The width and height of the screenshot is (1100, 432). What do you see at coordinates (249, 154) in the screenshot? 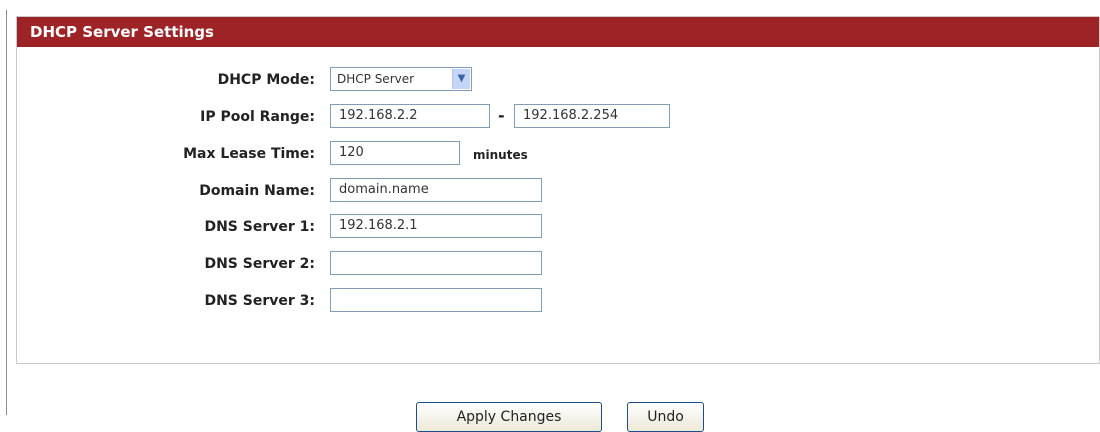
I see `max-lease-time-label: Max Lease Time:` at bounding box center [249, 154].